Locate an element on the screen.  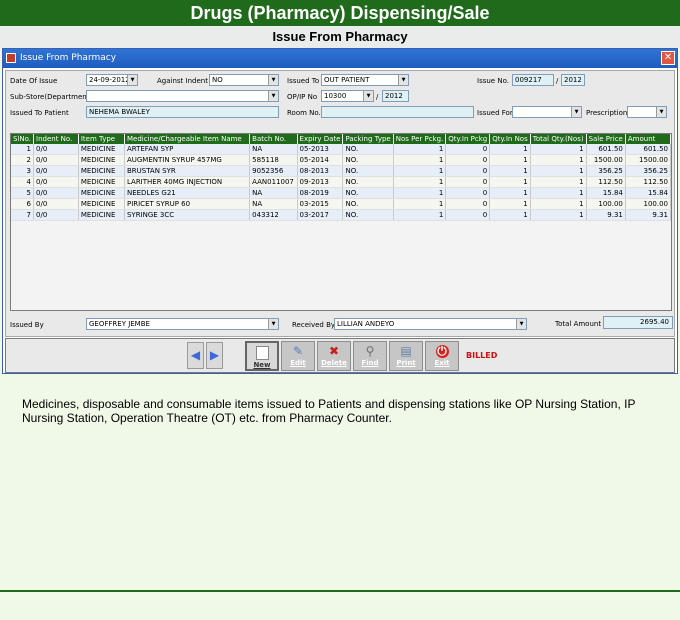
column-header: Packing Type is located at coordinates (368, 139).